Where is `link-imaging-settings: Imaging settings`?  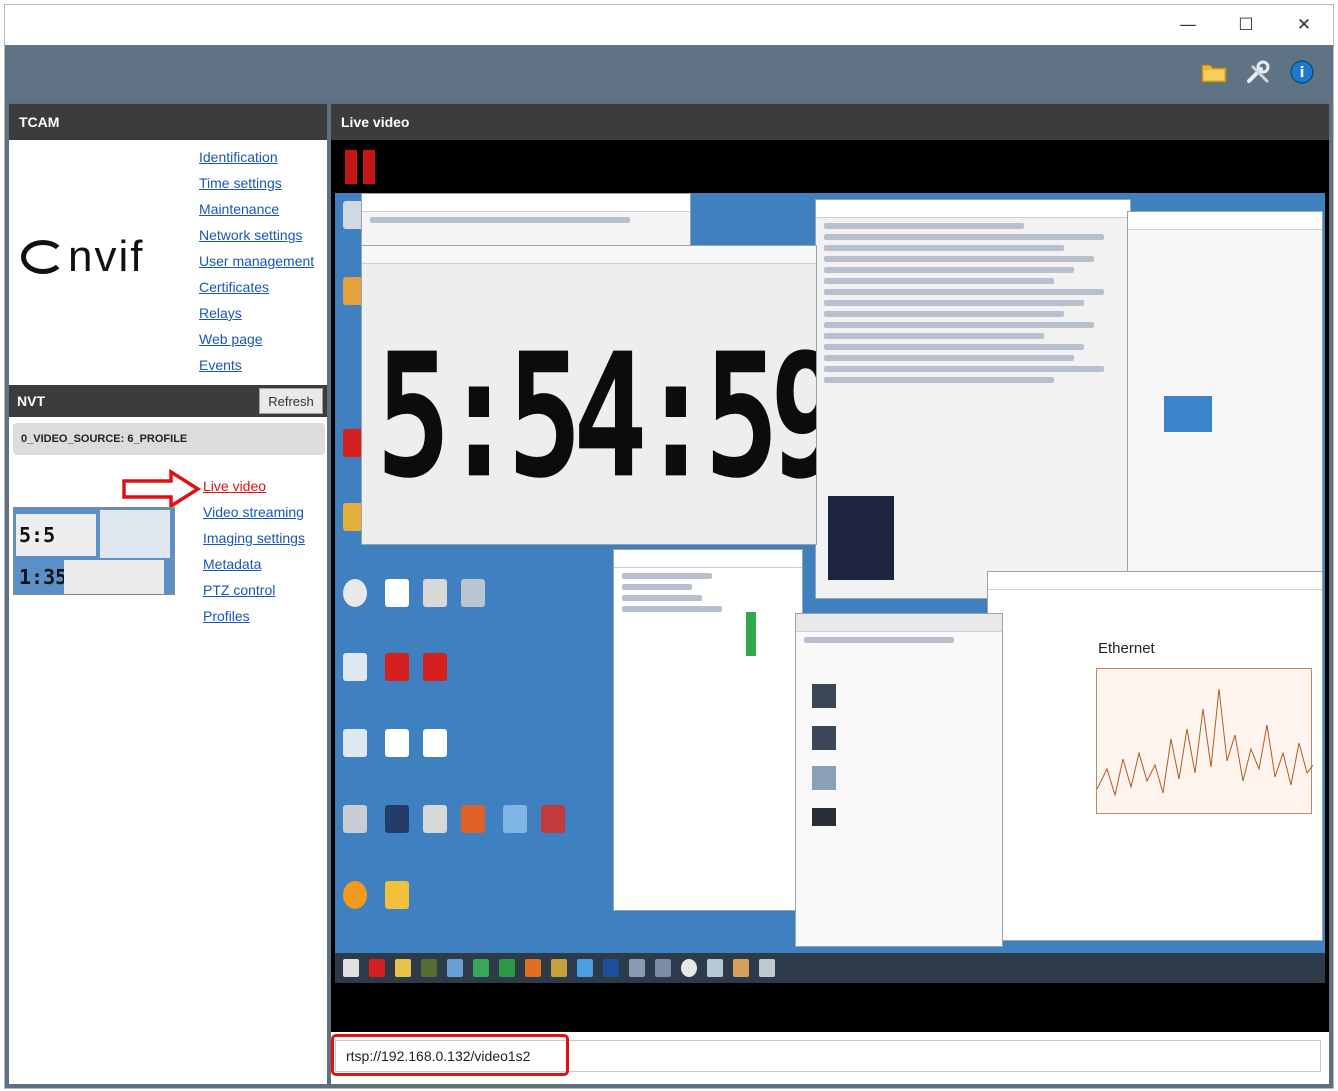
link-imaging-settings: Imaging settings is located at coordinates (254, 538).